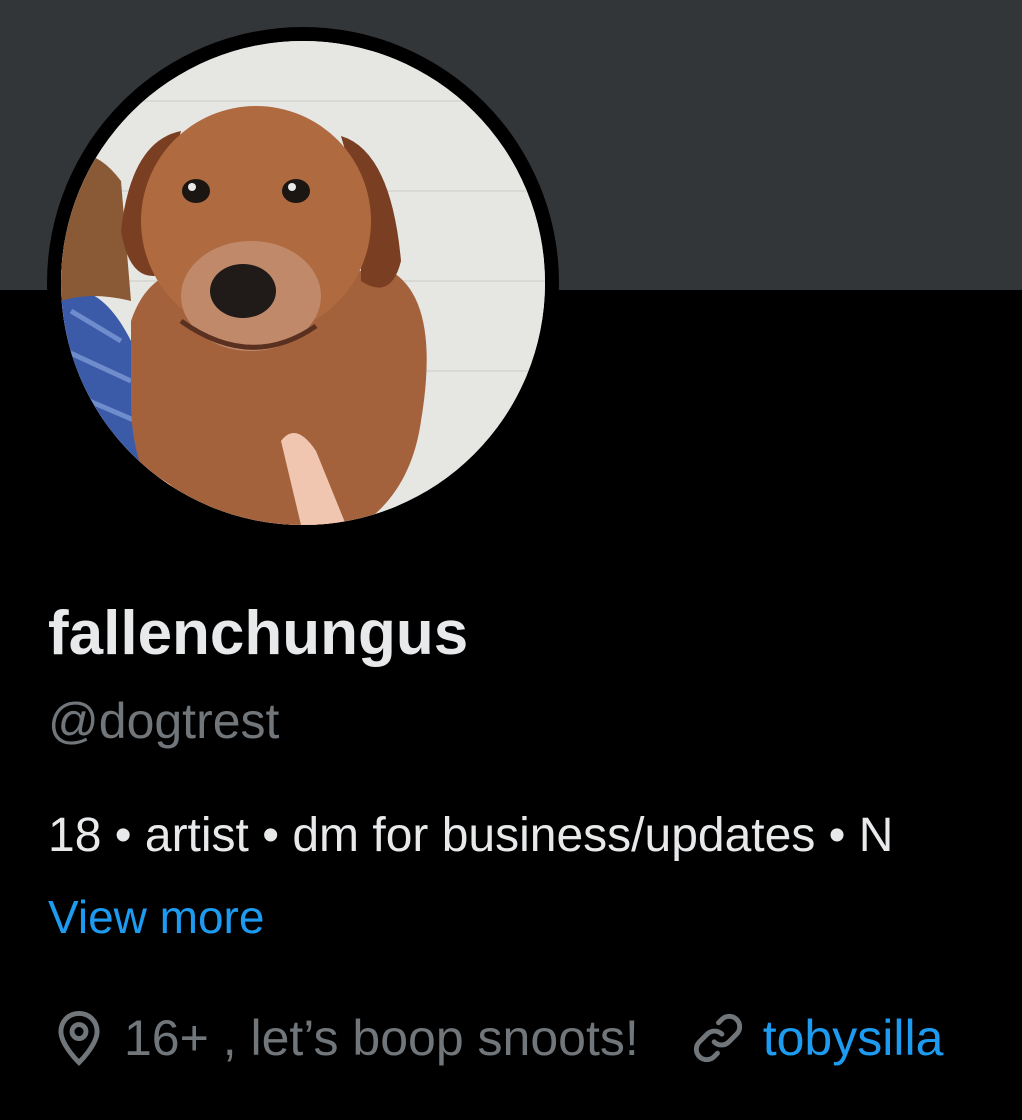 The height and width of the screenshot is (1120, 1022). I want to click on view-more-link: View more, so click(156, 917).